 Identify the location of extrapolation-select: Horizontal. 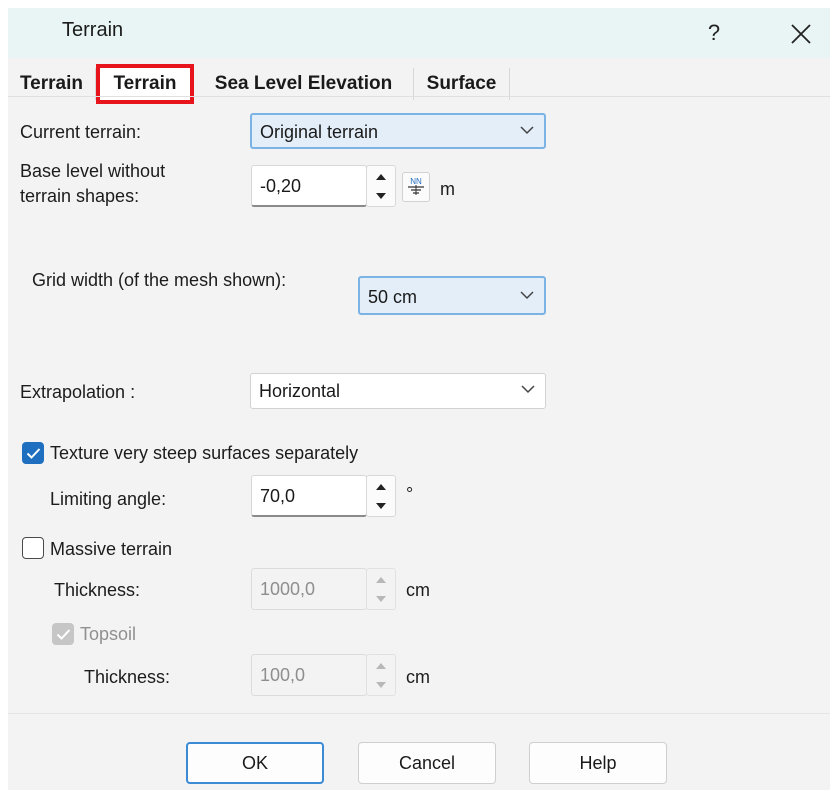
(398, 391).